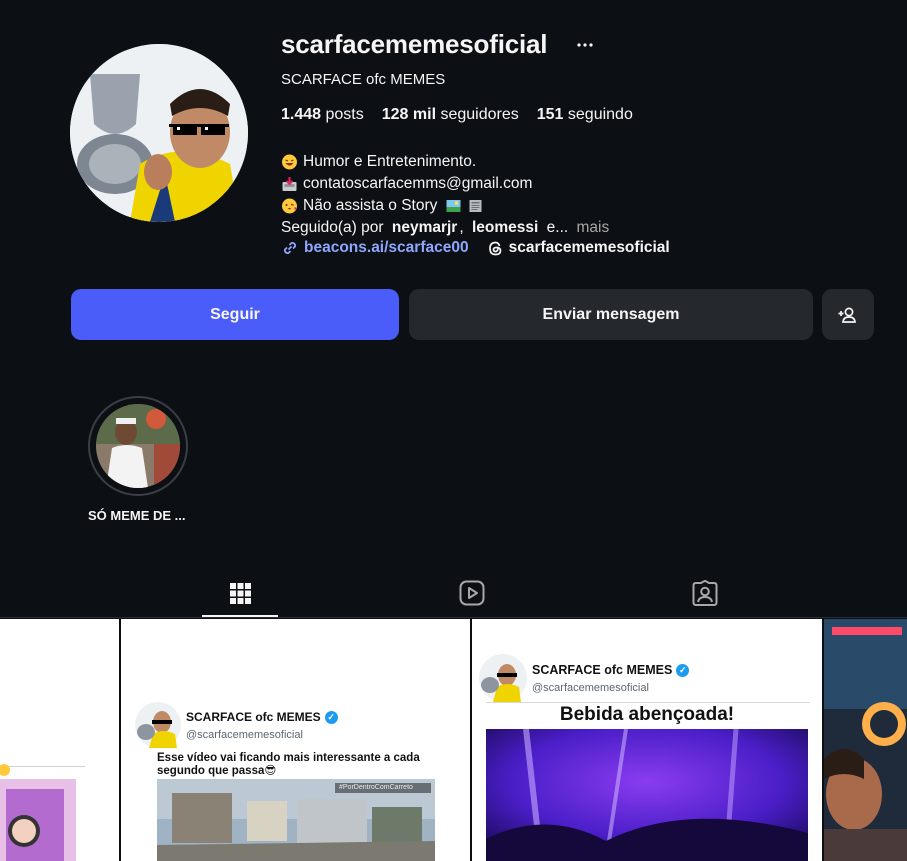  I want to click on post-video-frame, so click(647, 795).